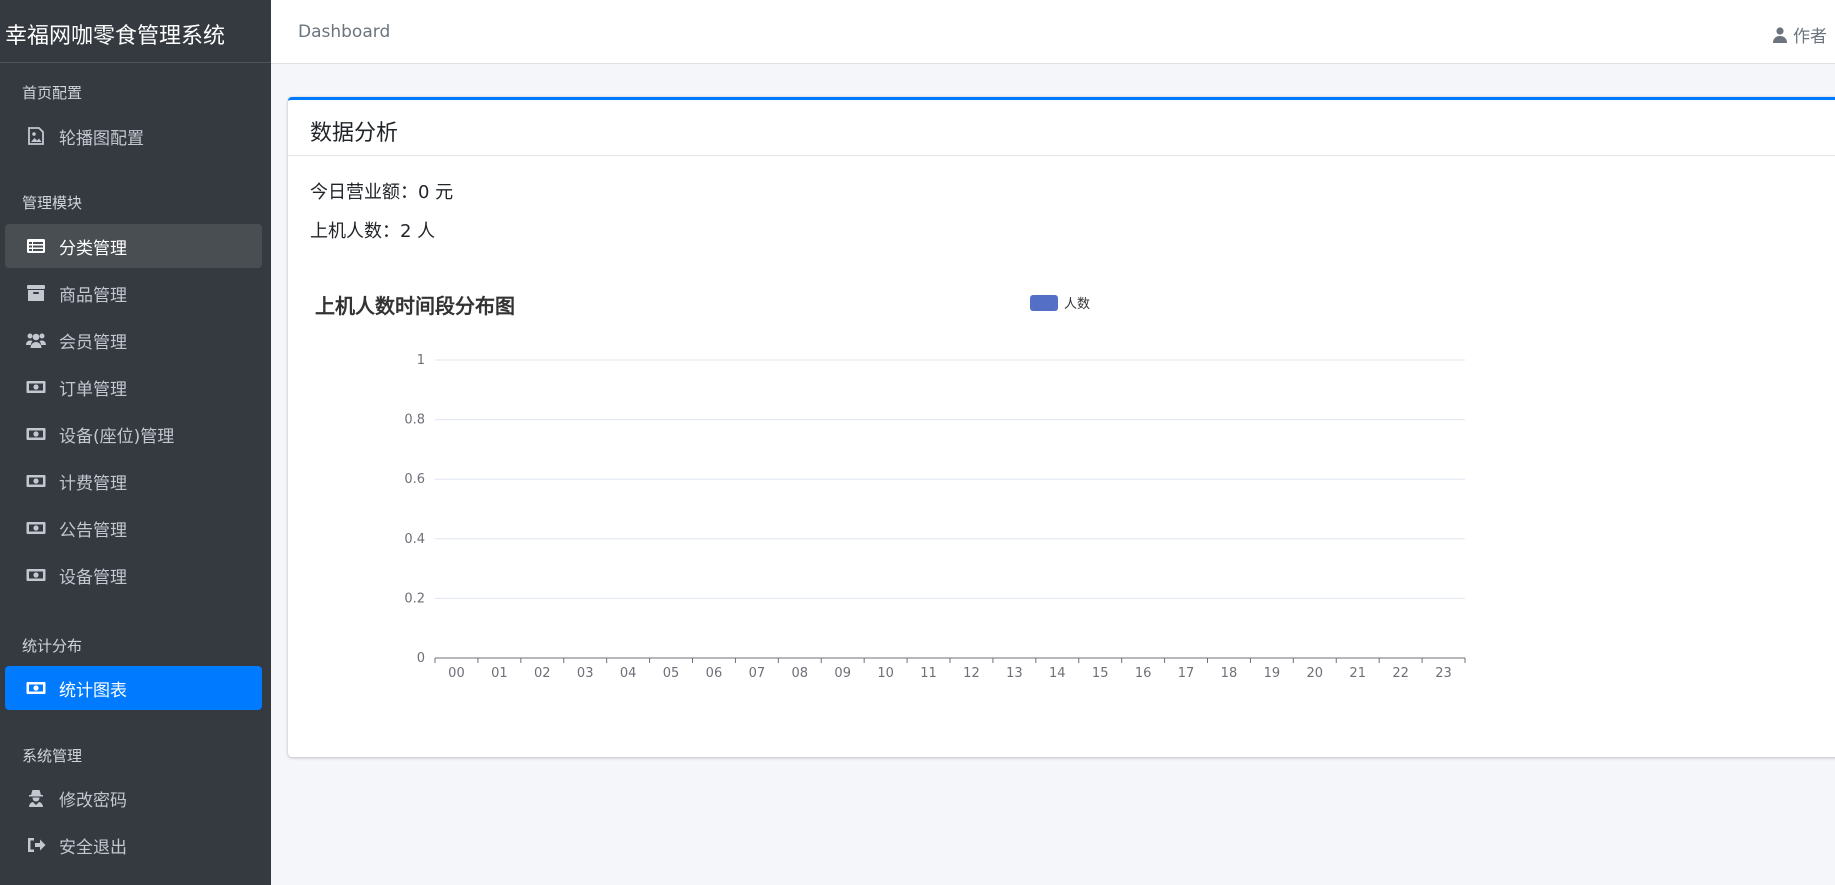 The image size is (1835, 885). What do you see at coordinates (842, 673) in the screenshot?
I see `x-tick-label: 09` at bounding box center [842, 673].